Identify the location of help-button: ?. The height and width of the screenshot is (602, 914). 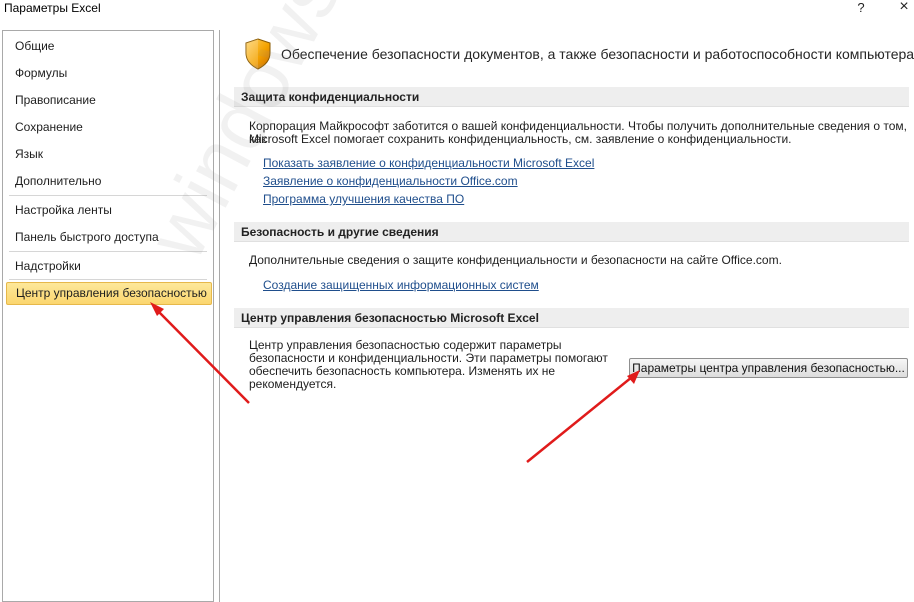
(861, 8).